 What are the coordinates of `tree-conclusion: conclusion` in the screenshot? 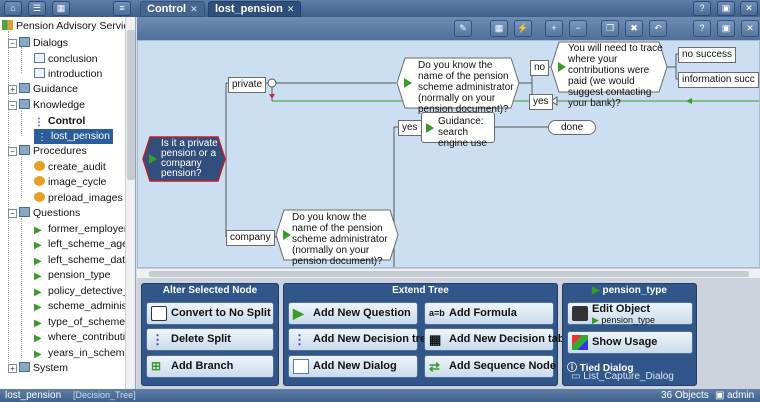 It's located at (66, 59).